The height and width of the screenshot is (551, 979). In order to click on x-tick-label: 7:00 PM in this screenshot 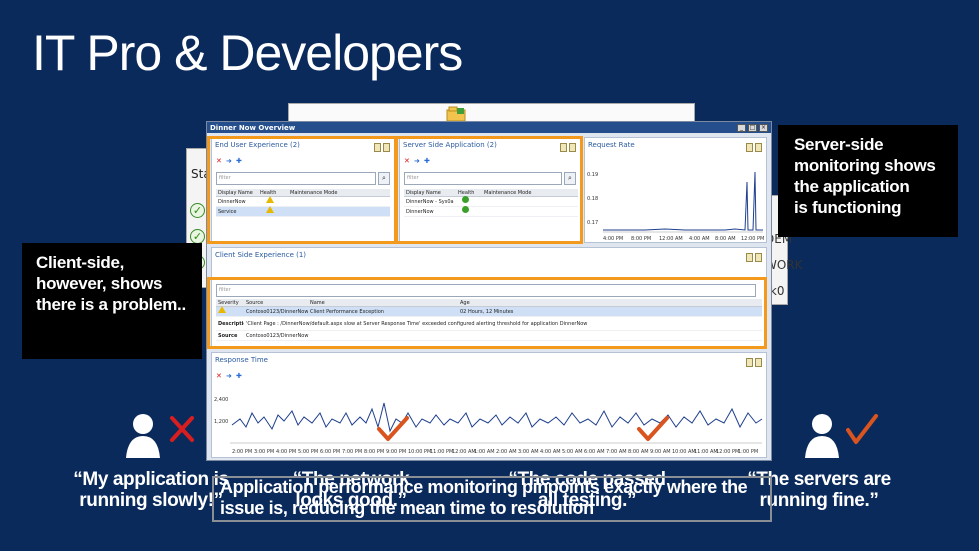, I will do `click(352, 452)`.